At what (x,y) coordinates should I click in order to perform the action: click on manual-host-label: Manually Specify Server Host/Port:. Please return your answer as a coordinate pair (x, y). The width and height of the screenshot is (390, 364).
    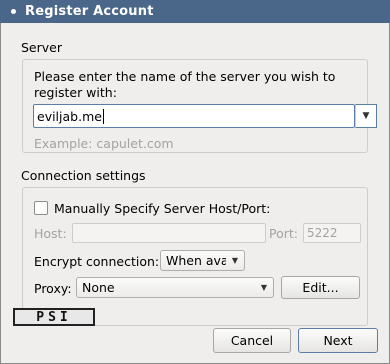
    Looking at the image, I should click on (162, 208).